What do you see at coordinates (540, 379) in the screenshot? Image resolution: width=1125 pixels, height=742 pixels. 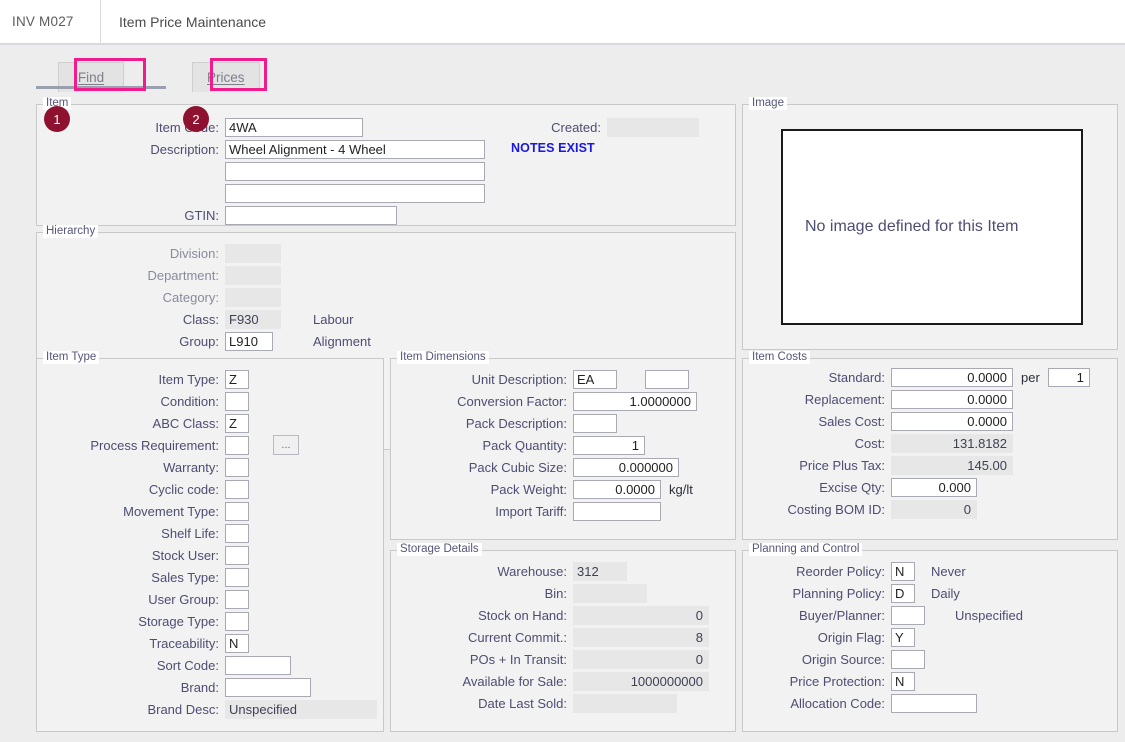 I see `field-row-unit-description: Unit Description: EA` at bounding box center [540, 379].